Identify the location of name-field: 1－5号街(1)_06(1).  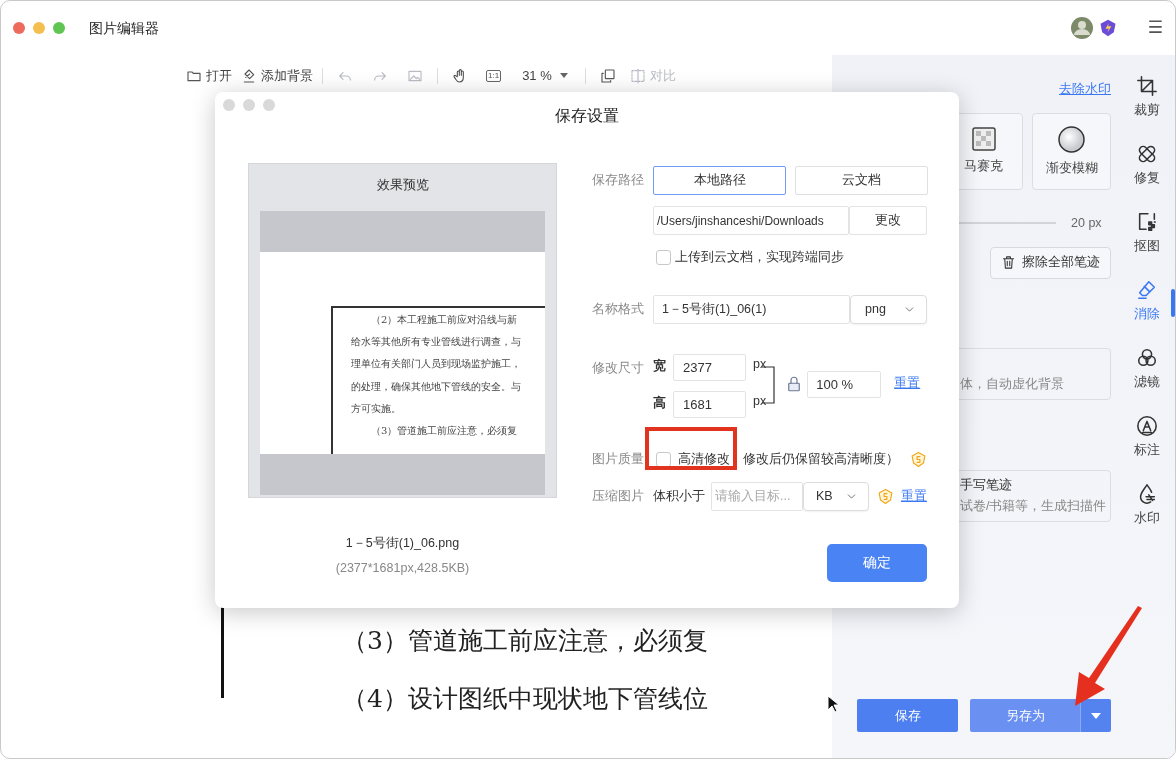
(751, 309).